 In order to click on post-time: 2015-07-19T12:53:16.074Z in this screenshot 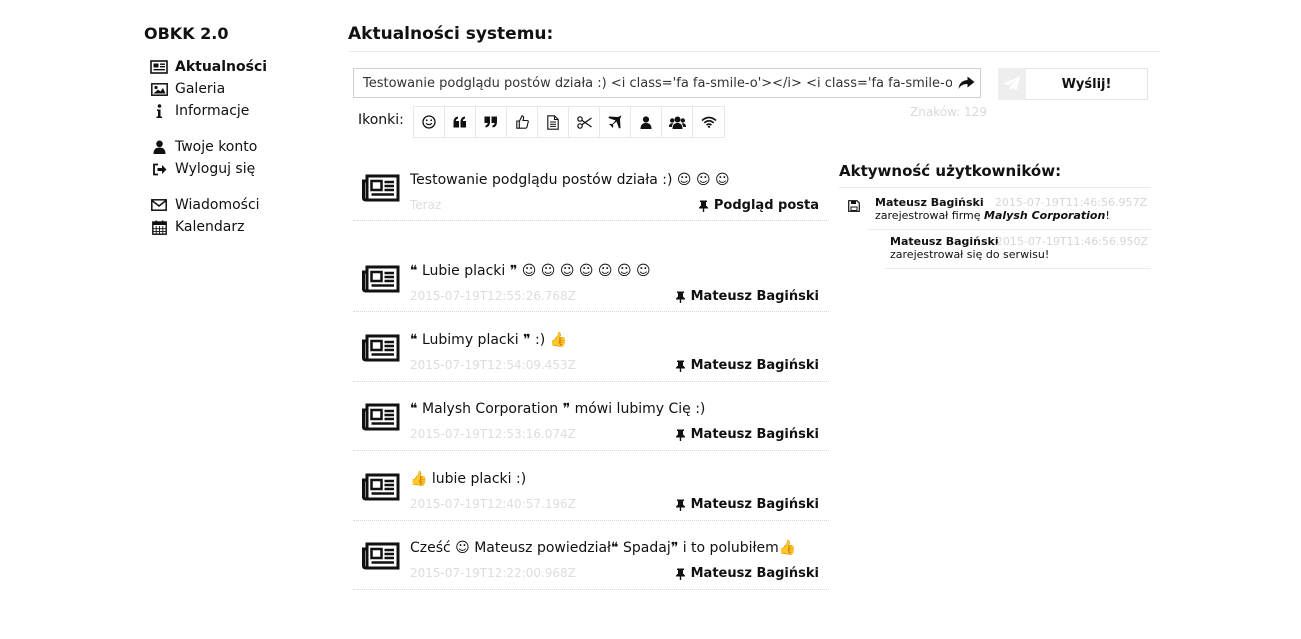, I will do `click(493, 434)`.